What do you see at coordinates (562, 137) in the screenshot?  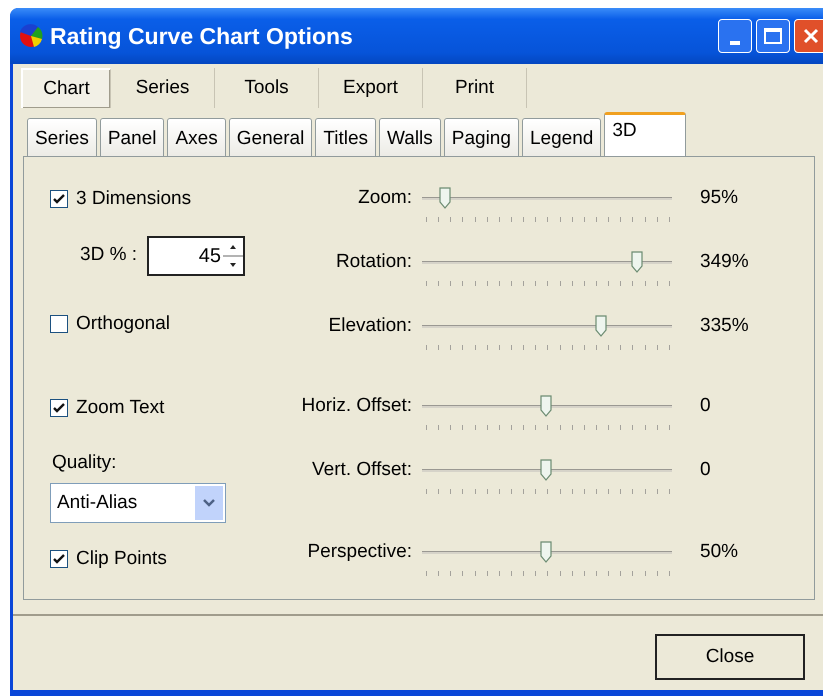 I see `tab: Legend` at bounding box center [562, 137].